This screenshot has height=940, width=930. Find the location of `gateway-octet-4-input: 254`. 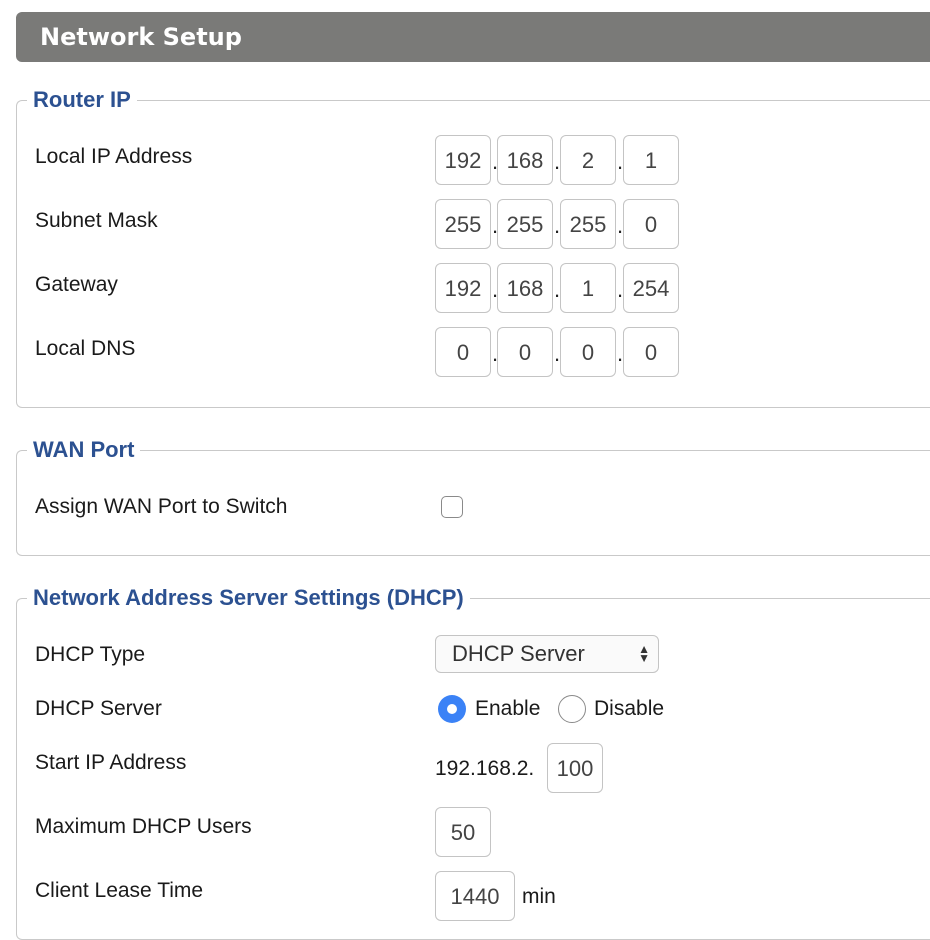

gateway-octet-4-input: 254 is located at coordinates (651, 288).